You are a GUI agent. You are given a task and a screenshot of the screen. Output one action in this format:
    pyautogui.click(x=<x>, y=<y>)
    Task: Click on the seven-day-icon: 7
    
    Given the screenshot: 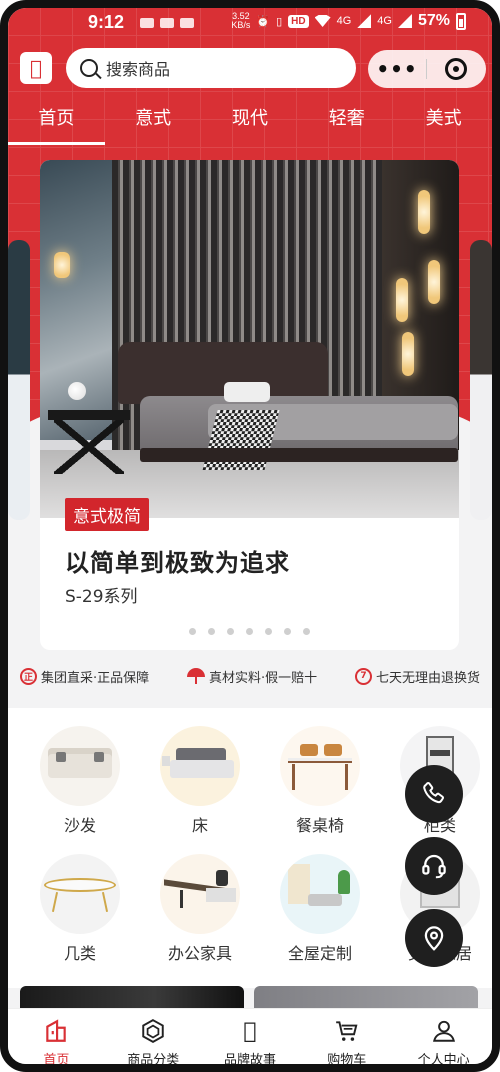 What is the action you would take?
    pyautogui.click(x=363, y=676)
    